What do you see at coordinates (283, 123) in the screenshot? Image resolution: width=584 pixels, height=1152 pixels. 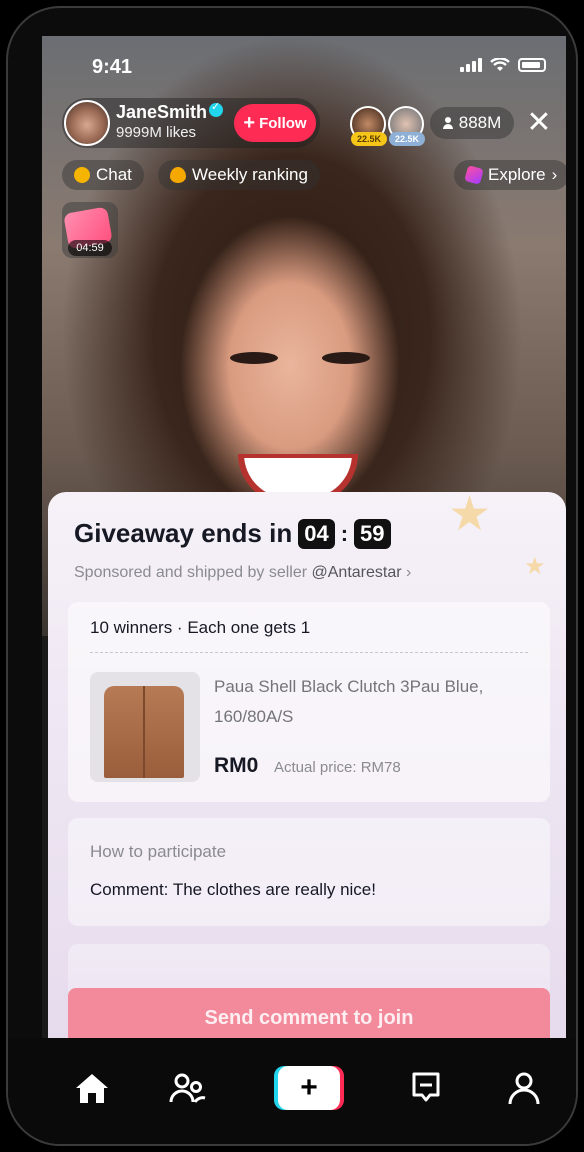 I see `follow-label: Follow` at bounding box center [283, 123].